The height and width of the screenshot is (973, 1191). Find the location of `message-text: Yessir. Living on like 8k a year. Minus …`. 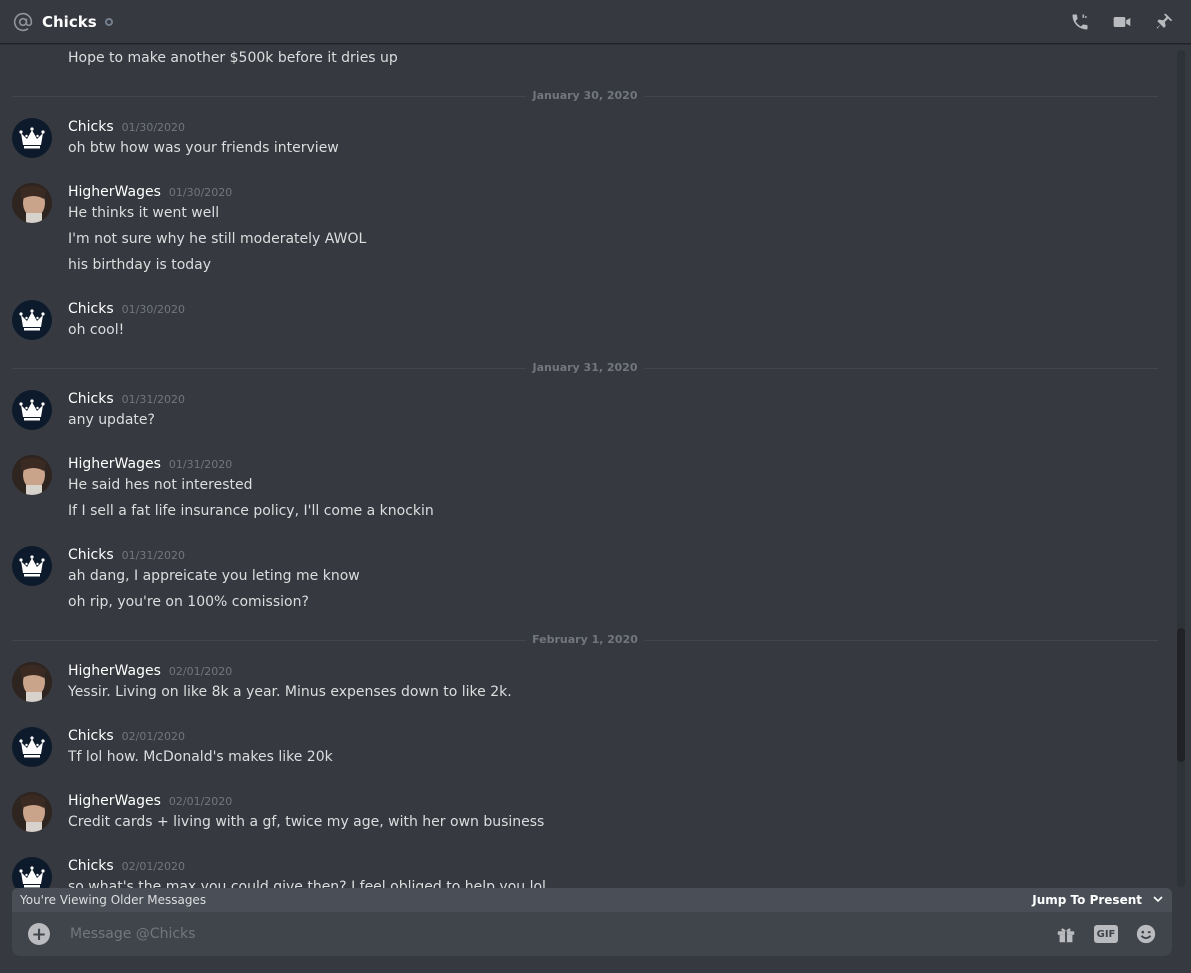

message-text: Yessir. Living on like 8k a year. Minus … is located at coordinates (290, 692).